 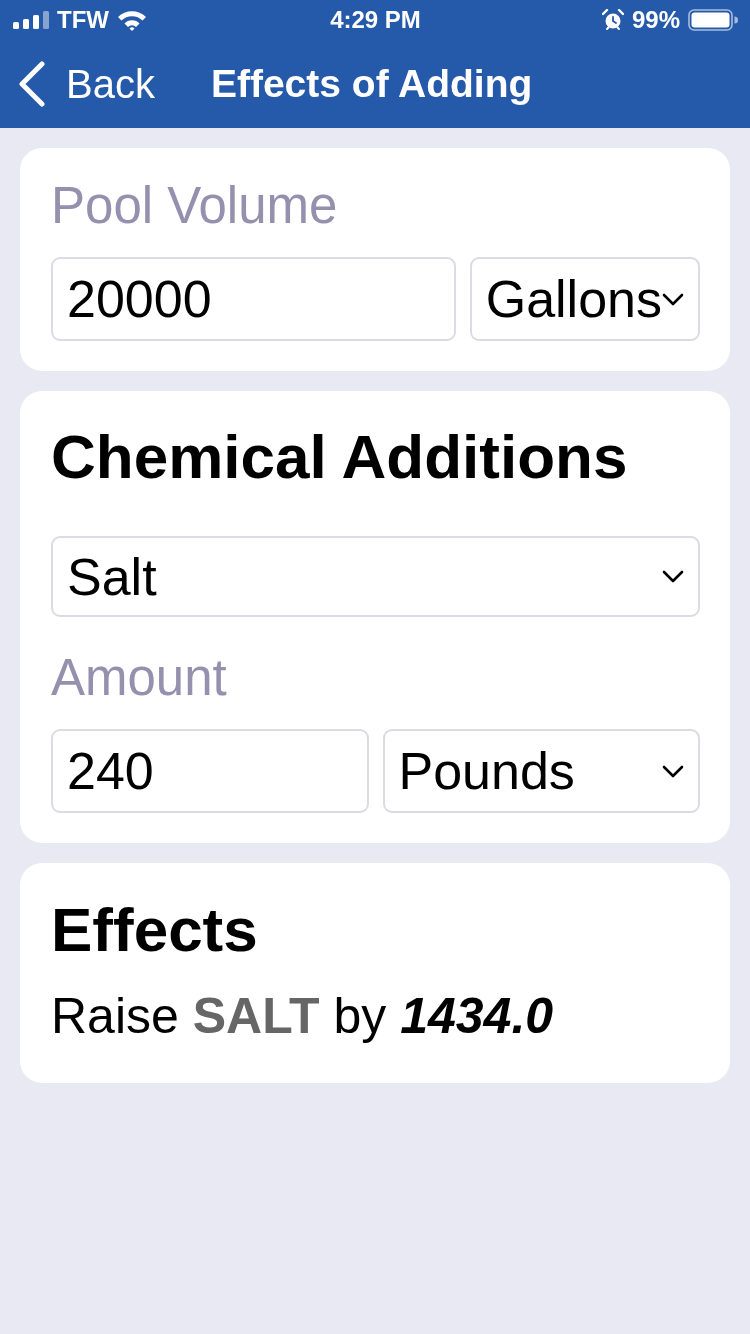 I want to click on screen-title: Effects of Adding, so click(x=371, y=84).